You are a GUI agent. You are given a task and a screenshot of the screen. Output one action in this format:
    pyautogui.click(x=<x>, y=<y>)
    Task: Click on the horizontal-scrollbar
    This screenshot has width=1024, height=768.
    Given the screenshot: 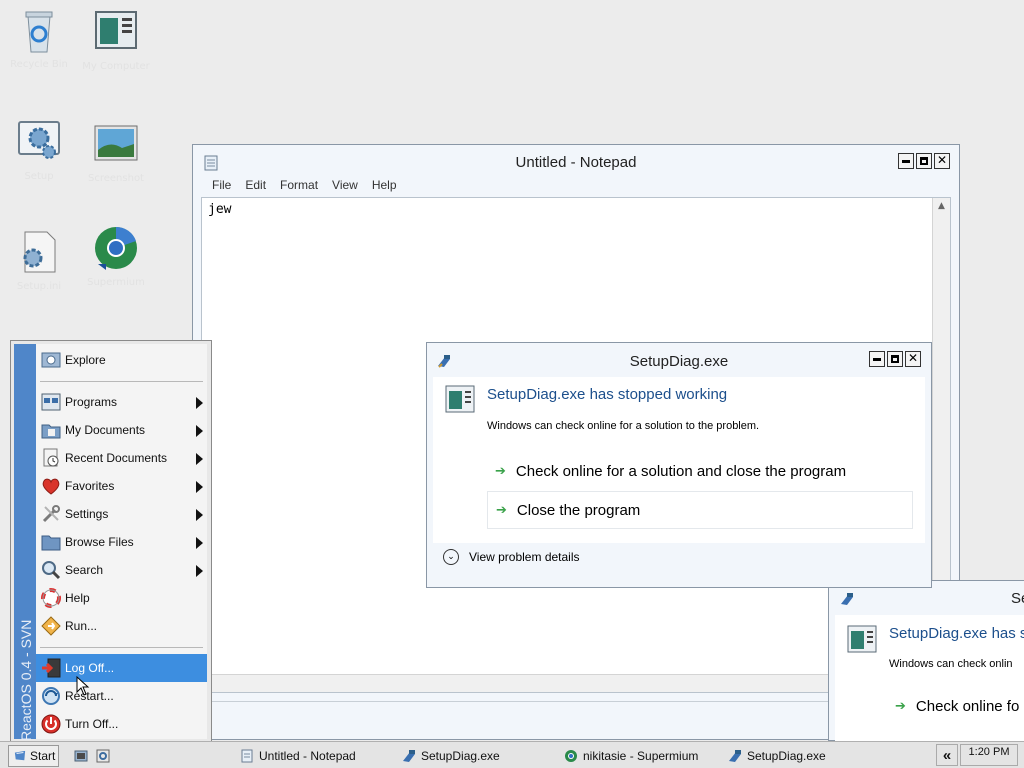 What is the action you would take?
    pyautogui.click(x=567, y=683)
    